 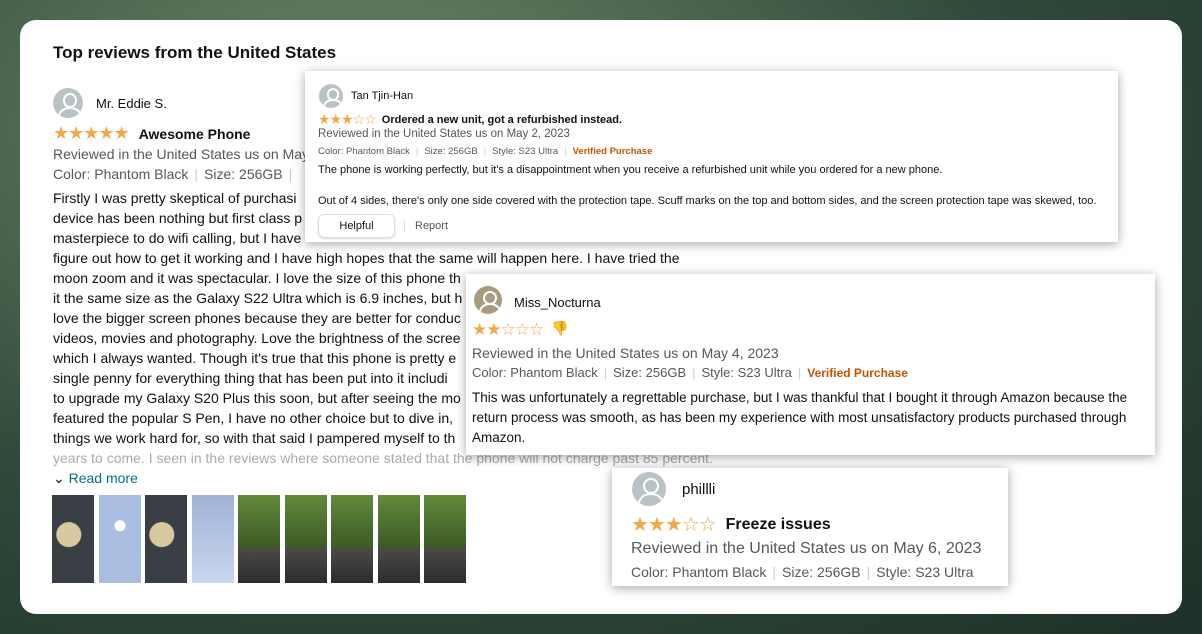 What do you see at coordinates (103, 478) in the screenshot?
I see `read-more-label: Read more` at bounding box center [103, 478].